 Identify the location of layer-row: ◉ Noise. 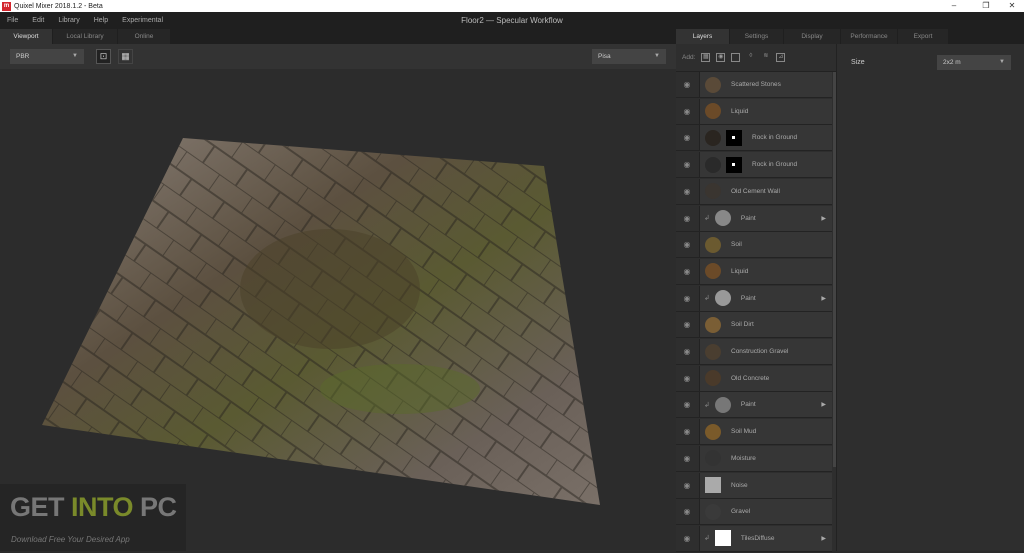
(754, 485).